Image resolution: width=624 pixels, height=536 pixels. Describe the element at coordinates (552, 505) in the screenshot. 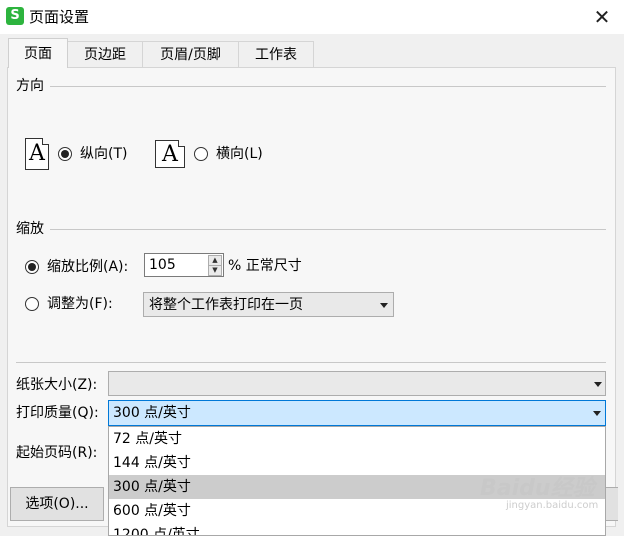

I see `watermark-url: jingyan.baidu.com` at that location.